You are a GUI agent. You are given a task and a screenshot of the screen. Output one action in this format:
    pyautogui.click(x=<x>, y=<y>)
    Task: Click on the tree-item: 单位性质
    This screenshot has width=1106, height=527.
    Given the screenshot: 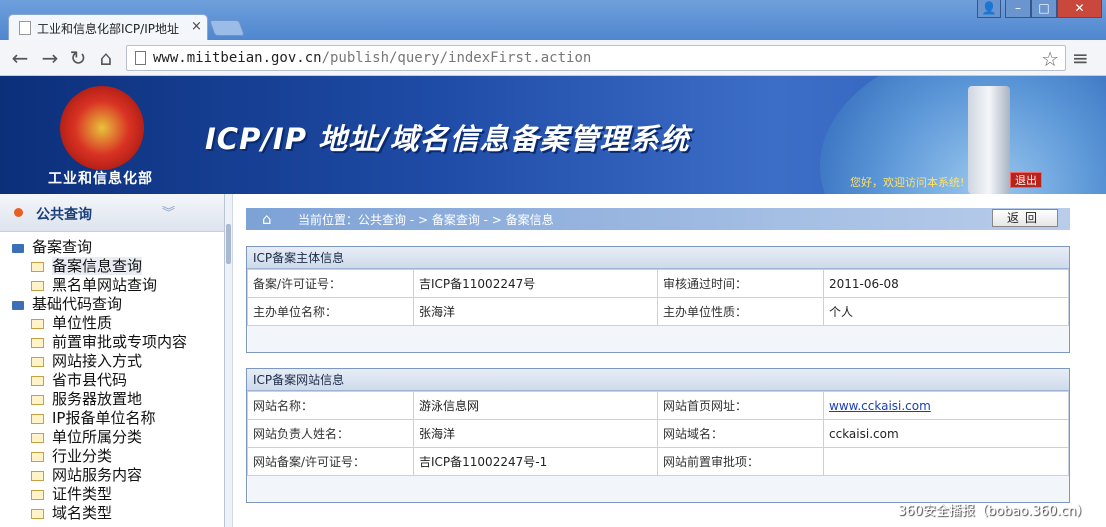 What is the action you would take?
    pyautogui.click(x=112, y=323)
    